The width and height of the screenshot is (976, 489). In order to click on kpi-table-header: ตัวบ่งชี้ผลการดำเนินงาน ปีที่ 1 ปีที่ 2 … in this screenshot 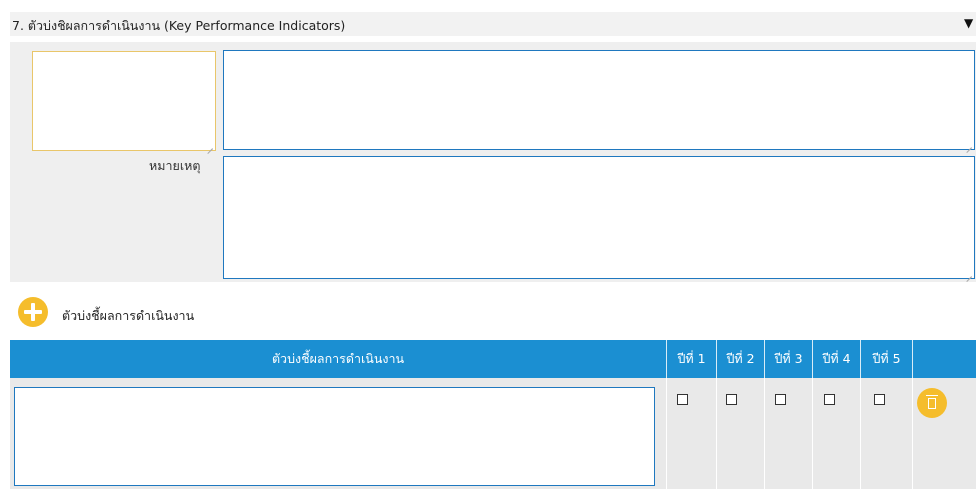, I will do `click(493, 359)`.